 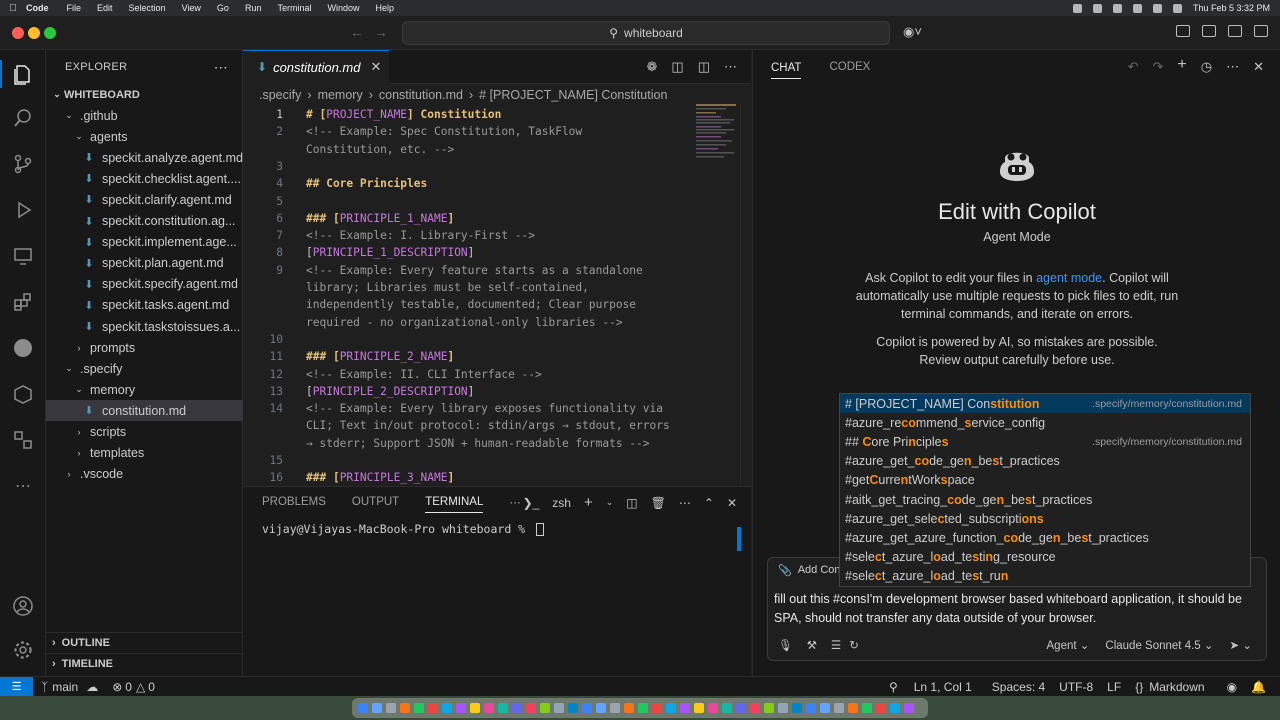 What do you see at coordinates (144, 136) in the screenshot?
I see `folder-item: ⌄ agents` at bounding box center [144, 136].